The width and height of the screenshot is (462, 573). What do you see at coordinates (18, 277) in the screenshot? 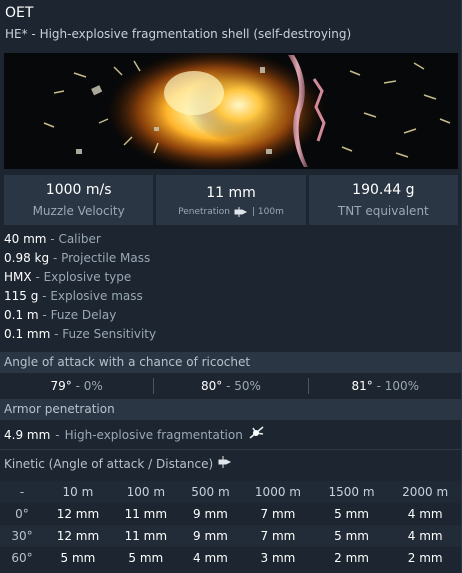
I see `property-value: HMX` at bounding box center [18, 277].